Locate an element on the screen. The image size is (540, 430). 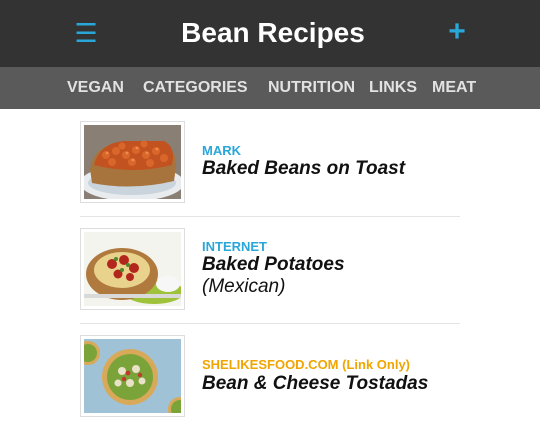
recipe-title: Baked Potatoes is located at coordinates (273, 264).